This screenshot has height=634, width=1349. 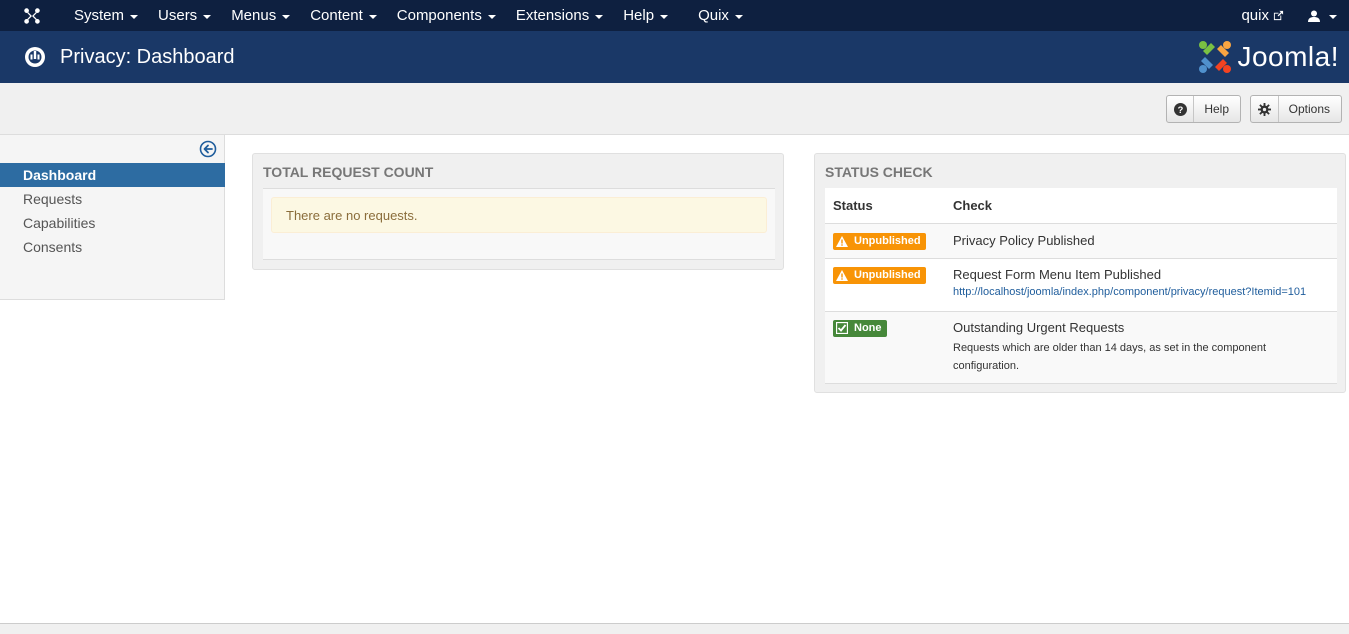 I want to click on status-badge: None, so click(x=860, y=328).